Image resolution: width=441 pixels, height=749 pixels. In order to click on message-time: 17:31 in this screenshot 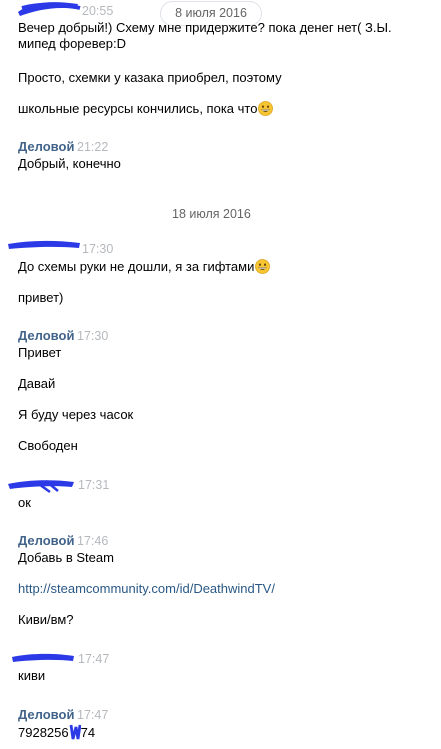, I will do `click(94, 485)`.